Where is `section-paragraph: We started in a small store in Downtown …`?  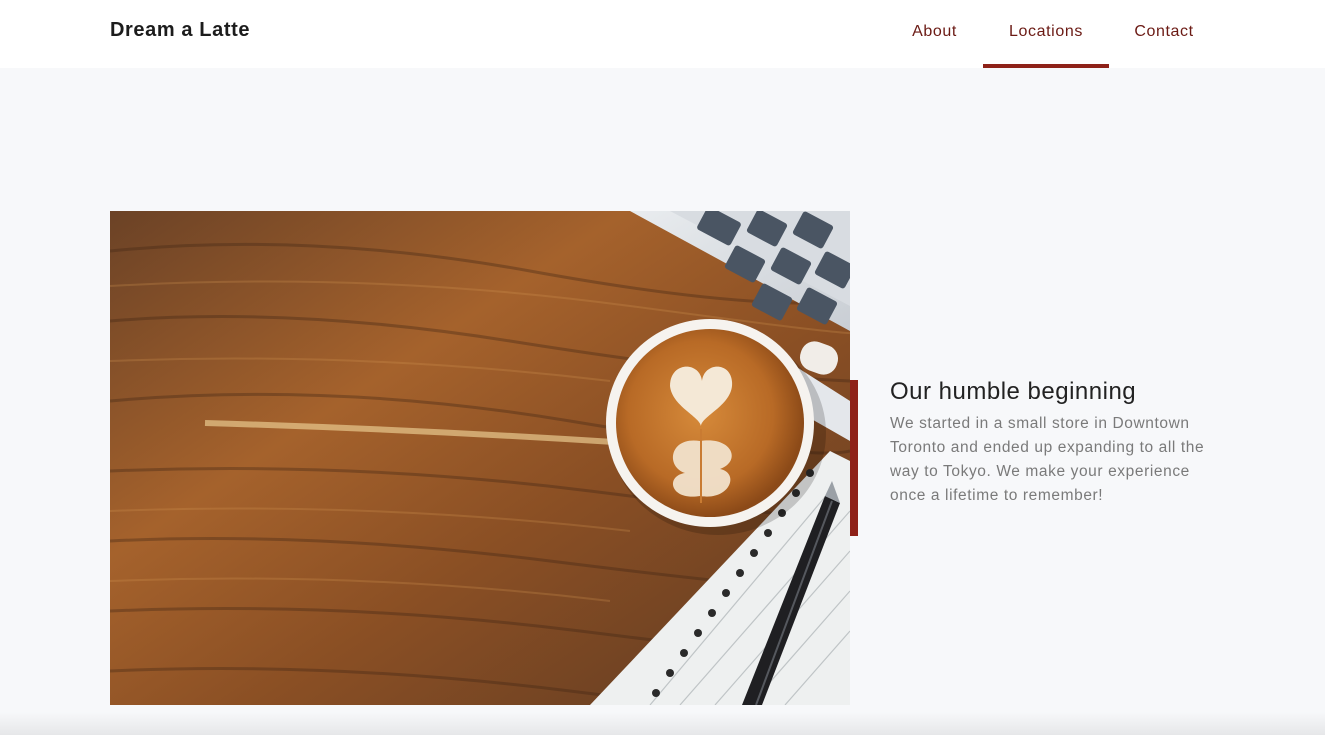 section-paragraph: We started in a small store in Downtown … is located at coordinates (1047, 459).